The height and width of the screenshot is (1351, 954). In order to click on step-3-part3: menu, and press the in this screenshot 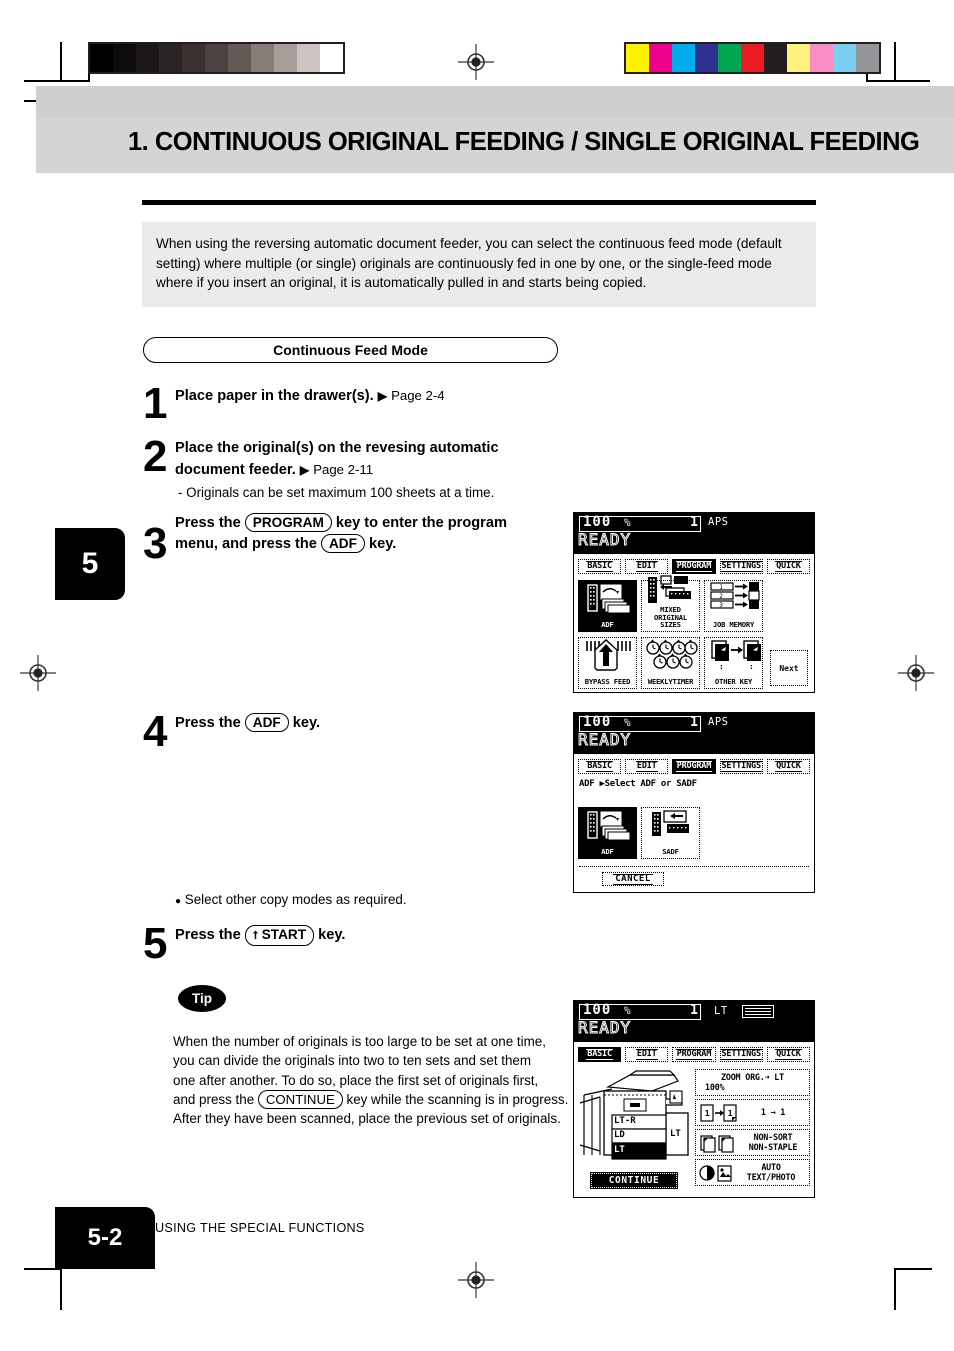, I will do `click(246, 544)`.